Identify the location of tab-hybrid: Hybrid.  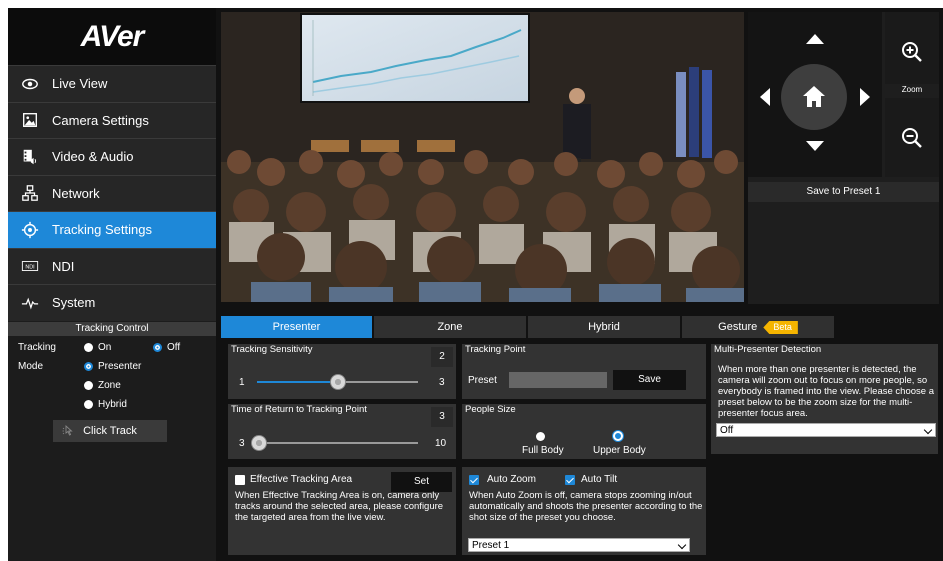
(604, 327).